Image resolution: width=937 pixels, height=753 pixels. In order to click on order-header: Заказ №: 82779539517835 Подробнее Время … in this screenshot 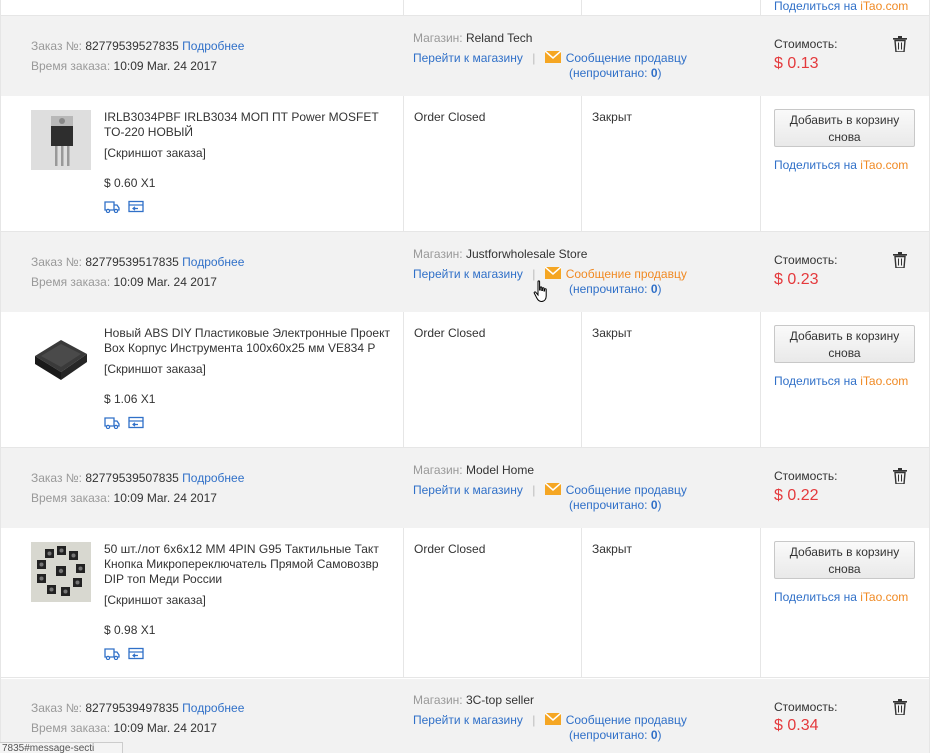, I will do `click(465, 272)`.